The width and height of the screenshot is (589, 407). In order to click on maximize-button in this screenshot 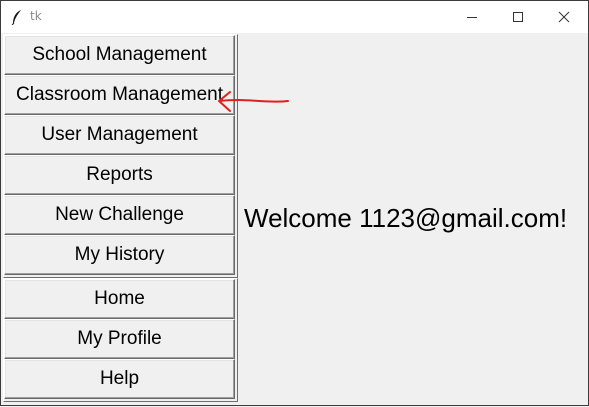, I will do `click(518, 17)`.